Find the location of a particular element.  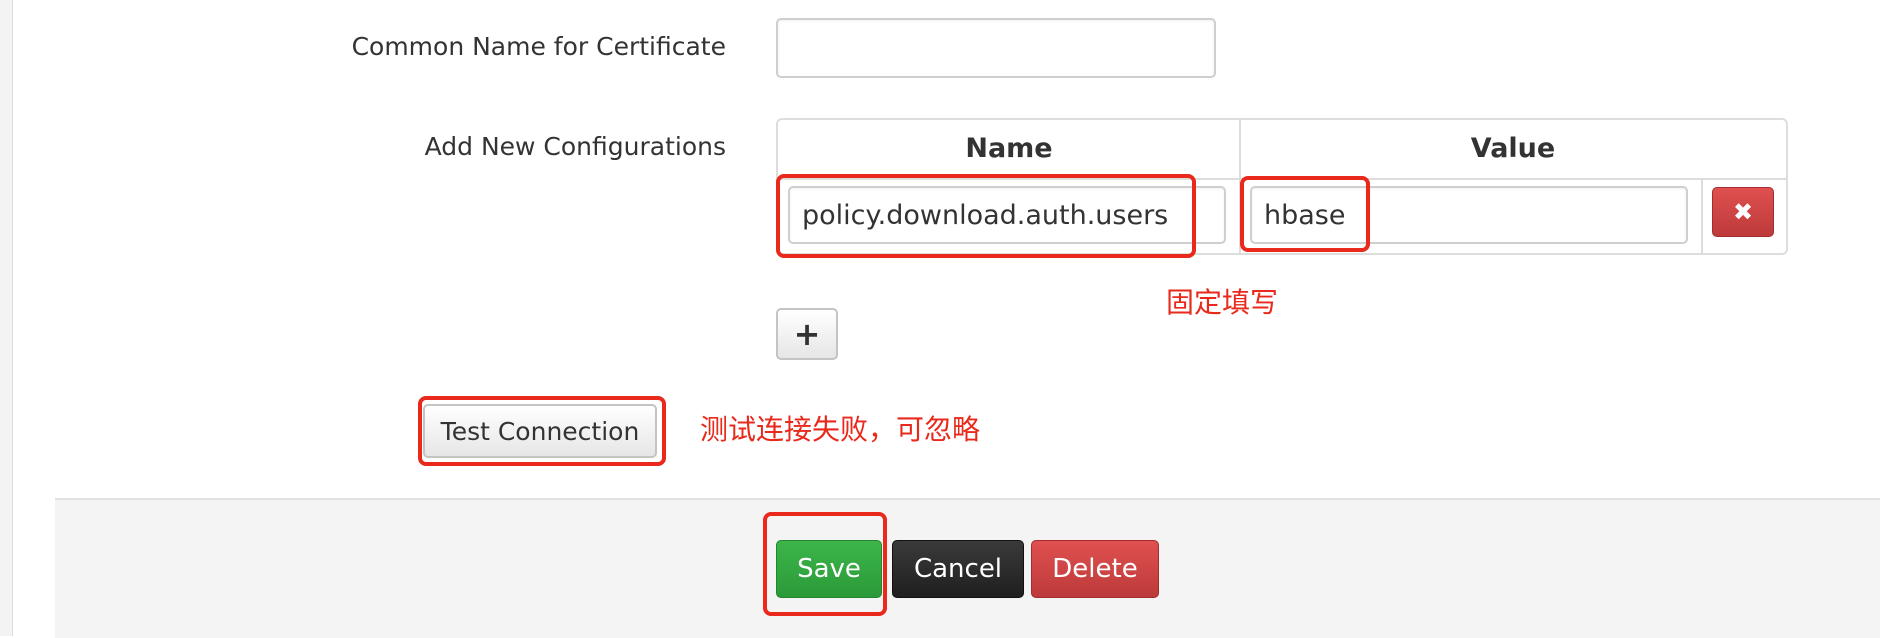

value-column-header: Value is located at coordinates (1513, 148).